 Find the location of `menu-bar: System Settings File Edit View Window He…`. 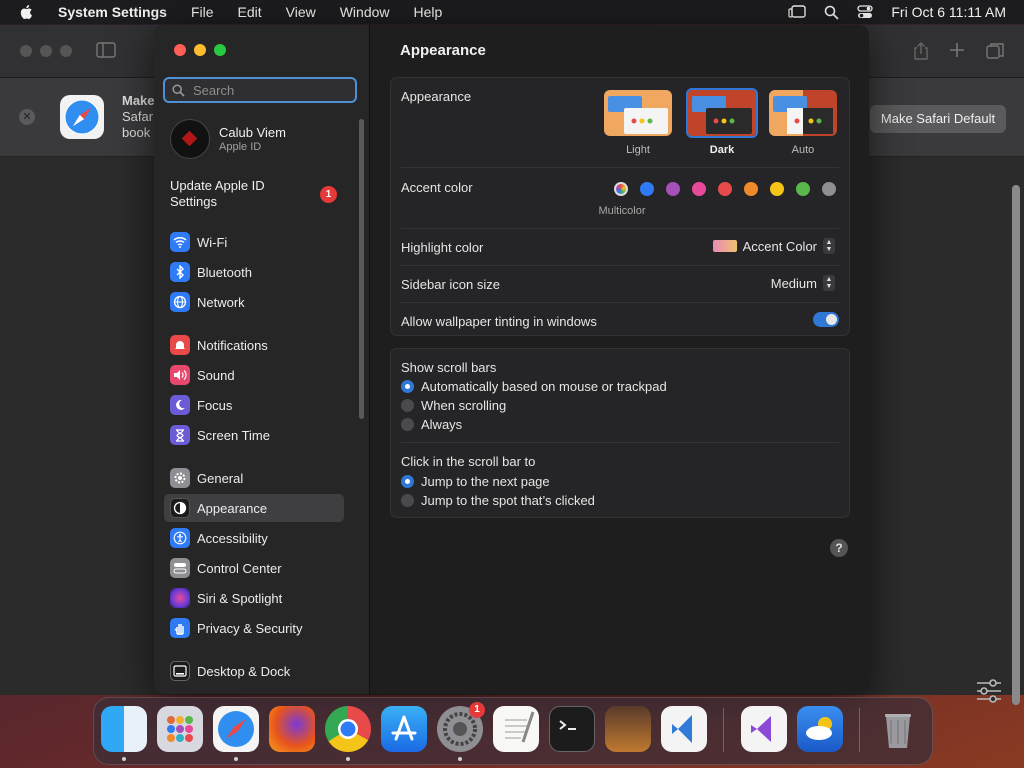

menu-bar: System Settings File Edit View Window He… is located at coordinates (512, 12).